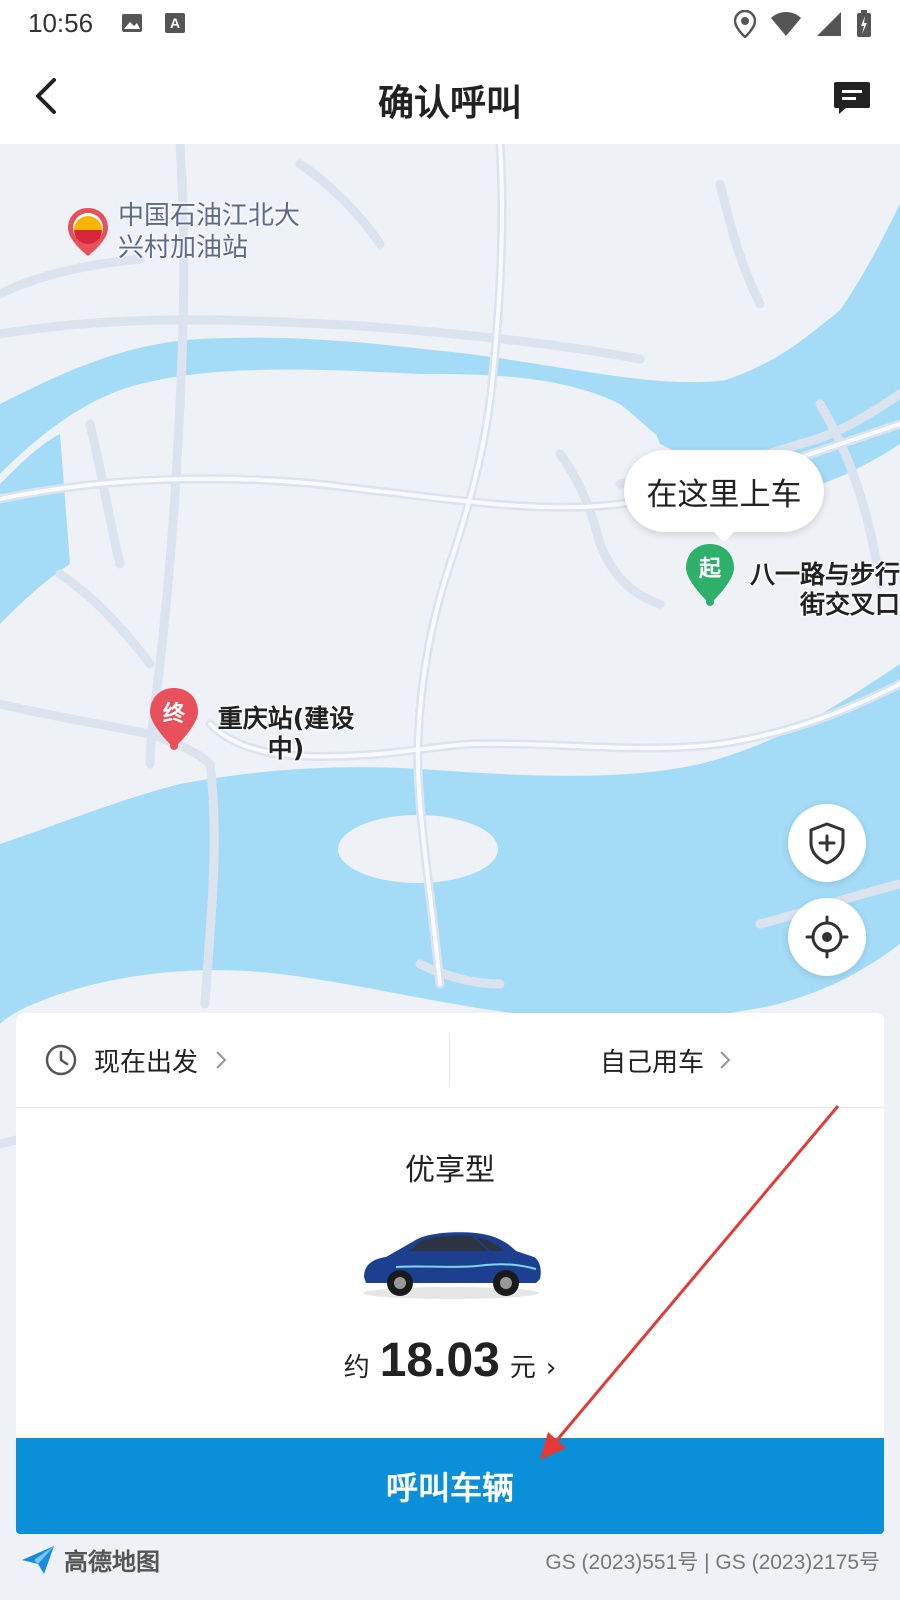 The image size is (900, 1600). What do you see at coordinates (356, 1368) in the screenshot?
I see `price-prefix: 约` at bounding box center [356, 1368].